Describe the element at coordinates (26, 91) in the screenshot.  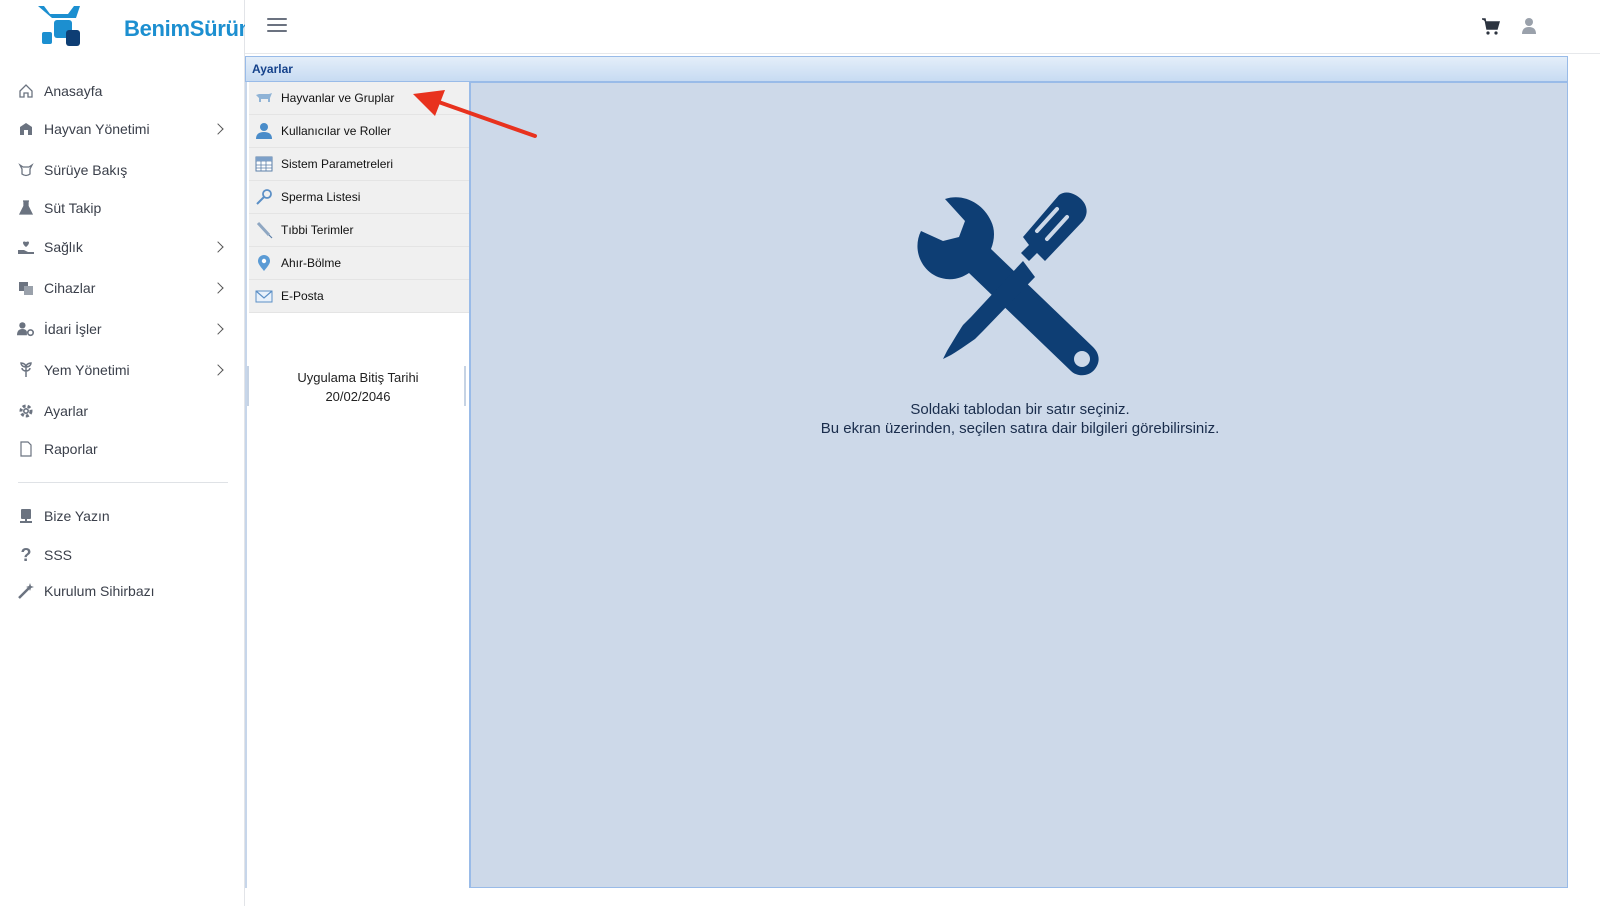
I see `home-icon` at that location.